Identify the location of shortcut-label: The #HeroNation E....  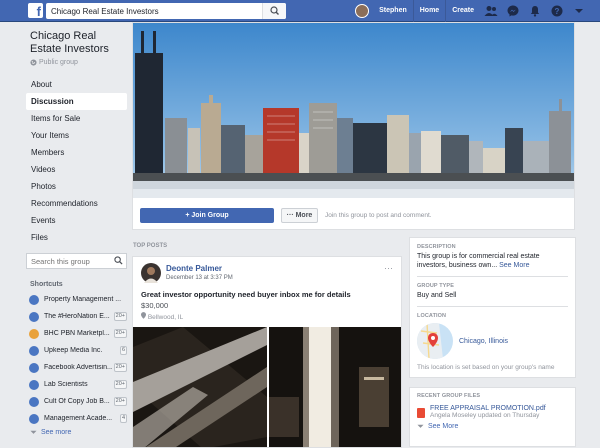
(77, 316).